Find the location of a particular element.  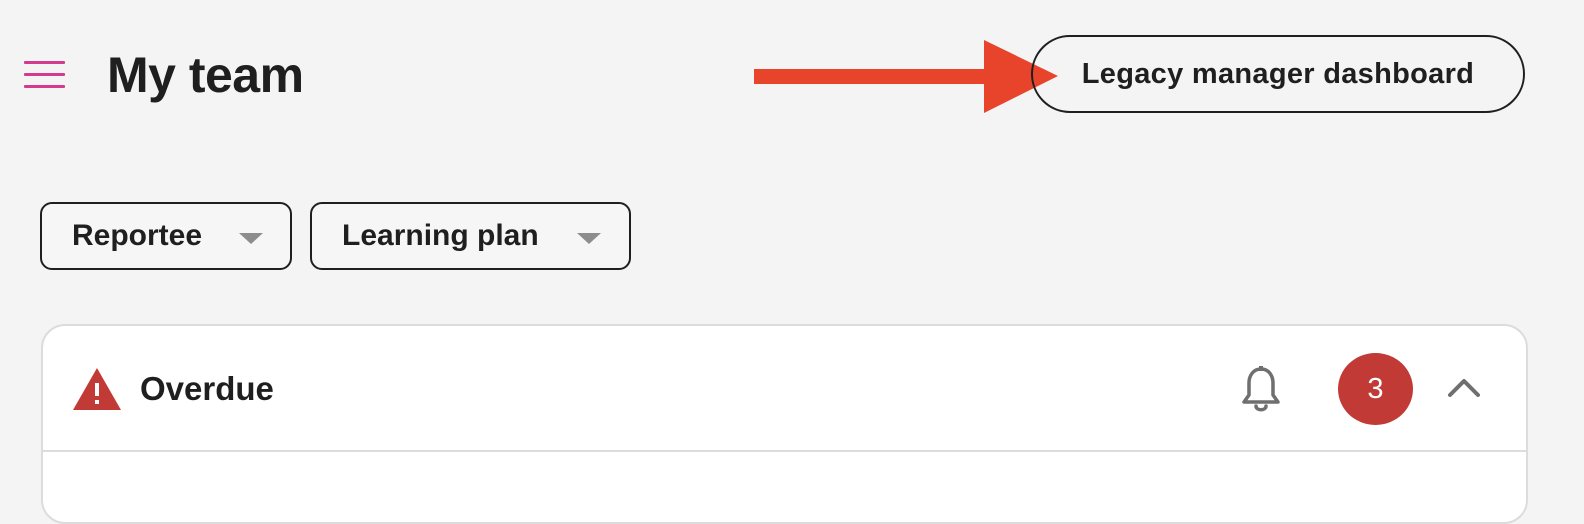

legacy-manager-dashboard-button: Legacy manager dashboard is located at coordinates (1278, 74).